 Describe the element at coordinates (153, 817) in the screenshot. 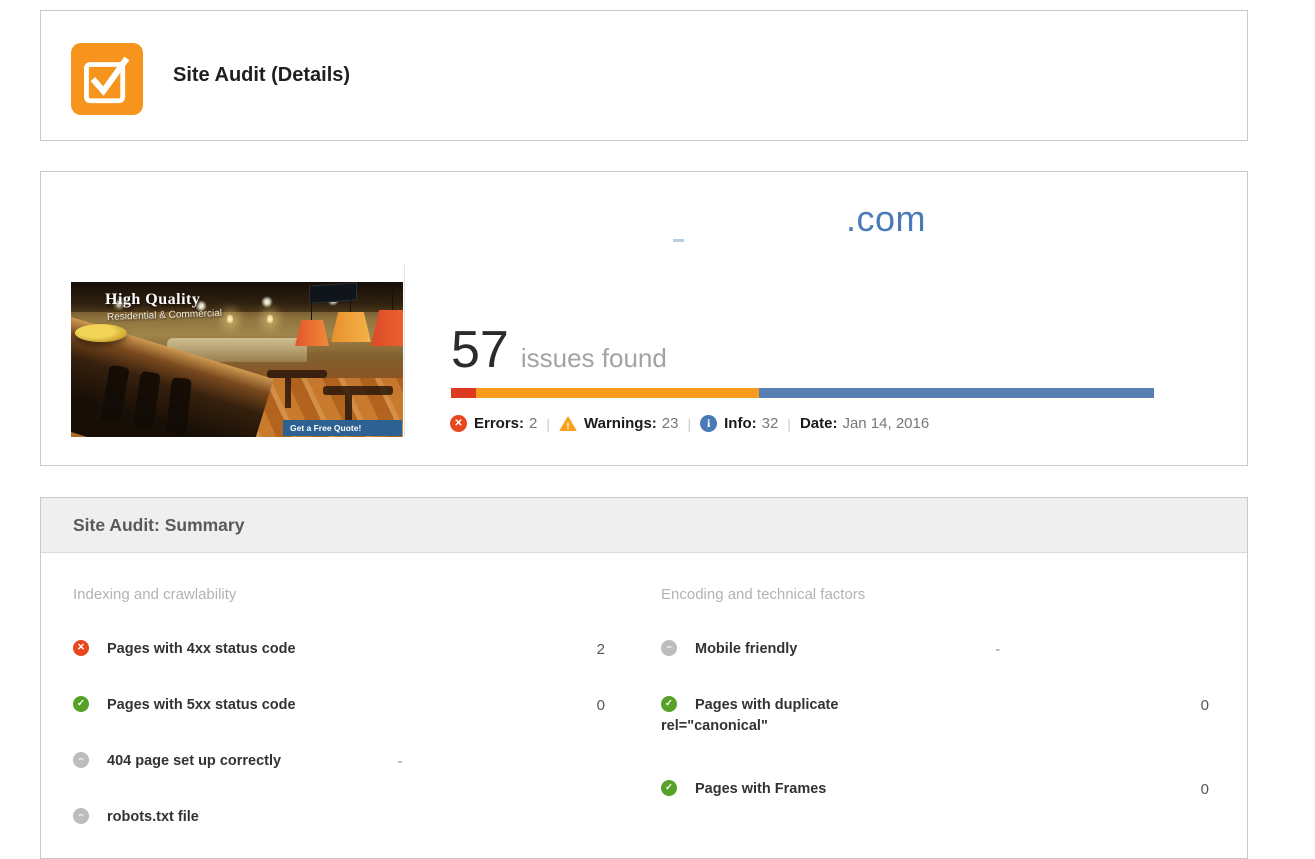

I see `summary-item-label: robots.txt file` at that location.